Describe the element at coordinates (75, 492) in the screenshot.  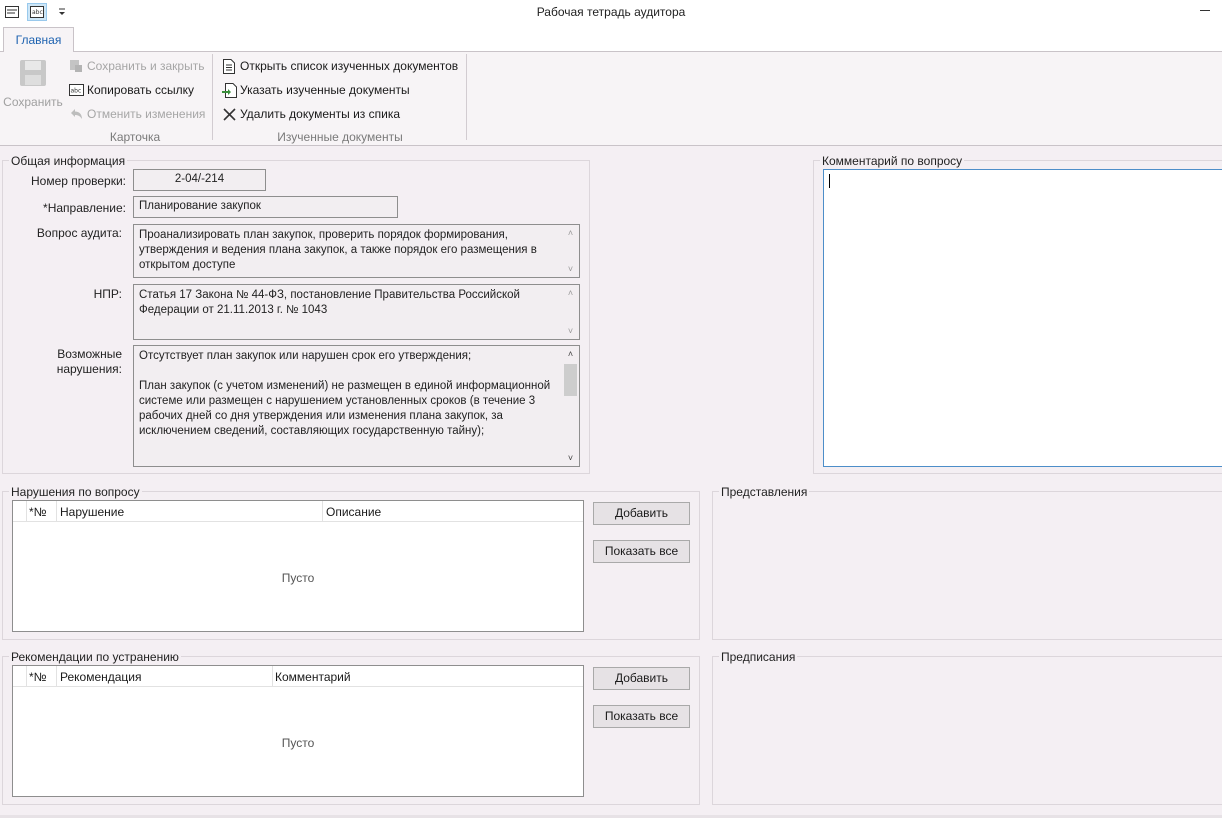
I see `violations-title: Нарушения по вопросу` at that location.